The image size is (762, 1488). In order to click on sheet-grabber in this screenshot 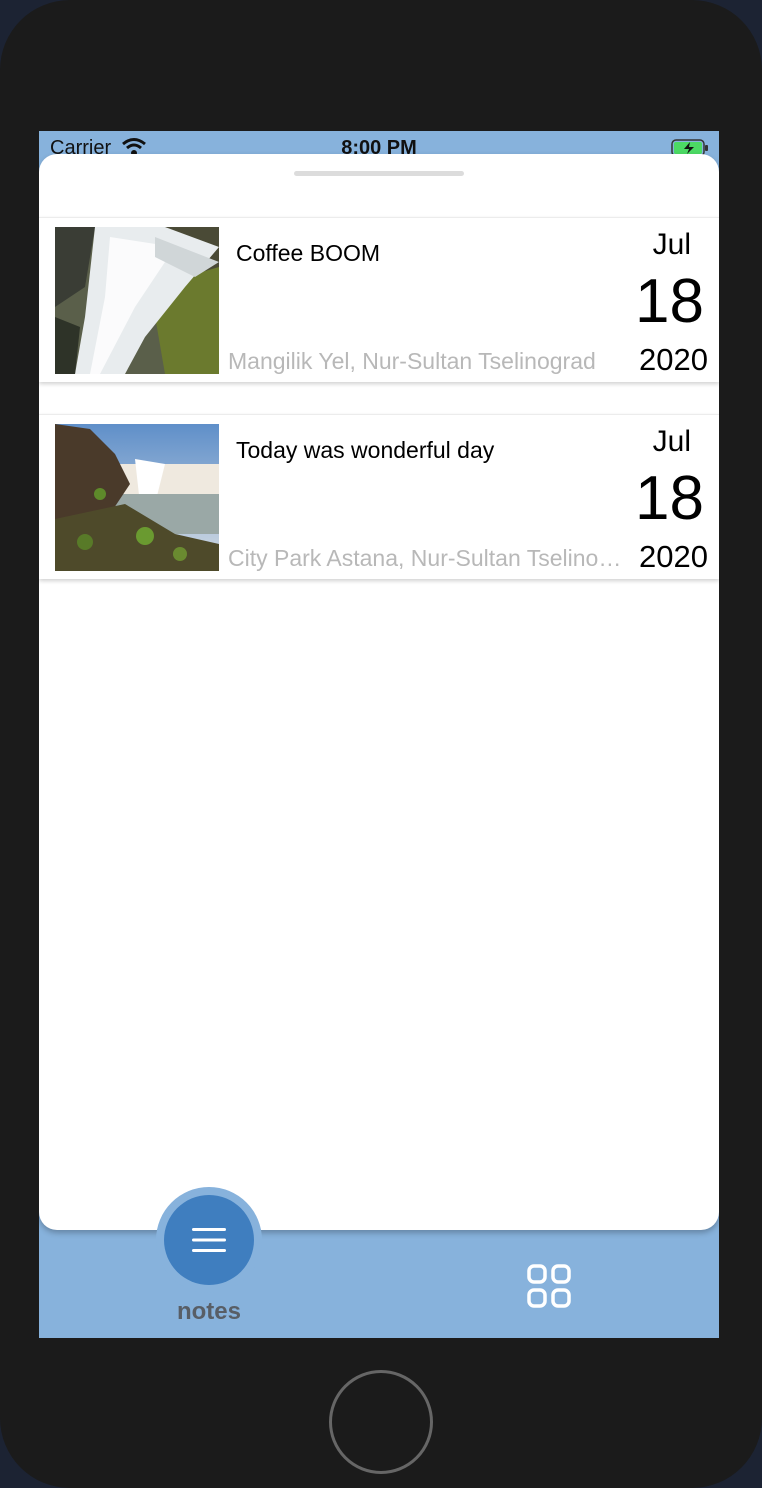, I will do `click(379, 173)`.